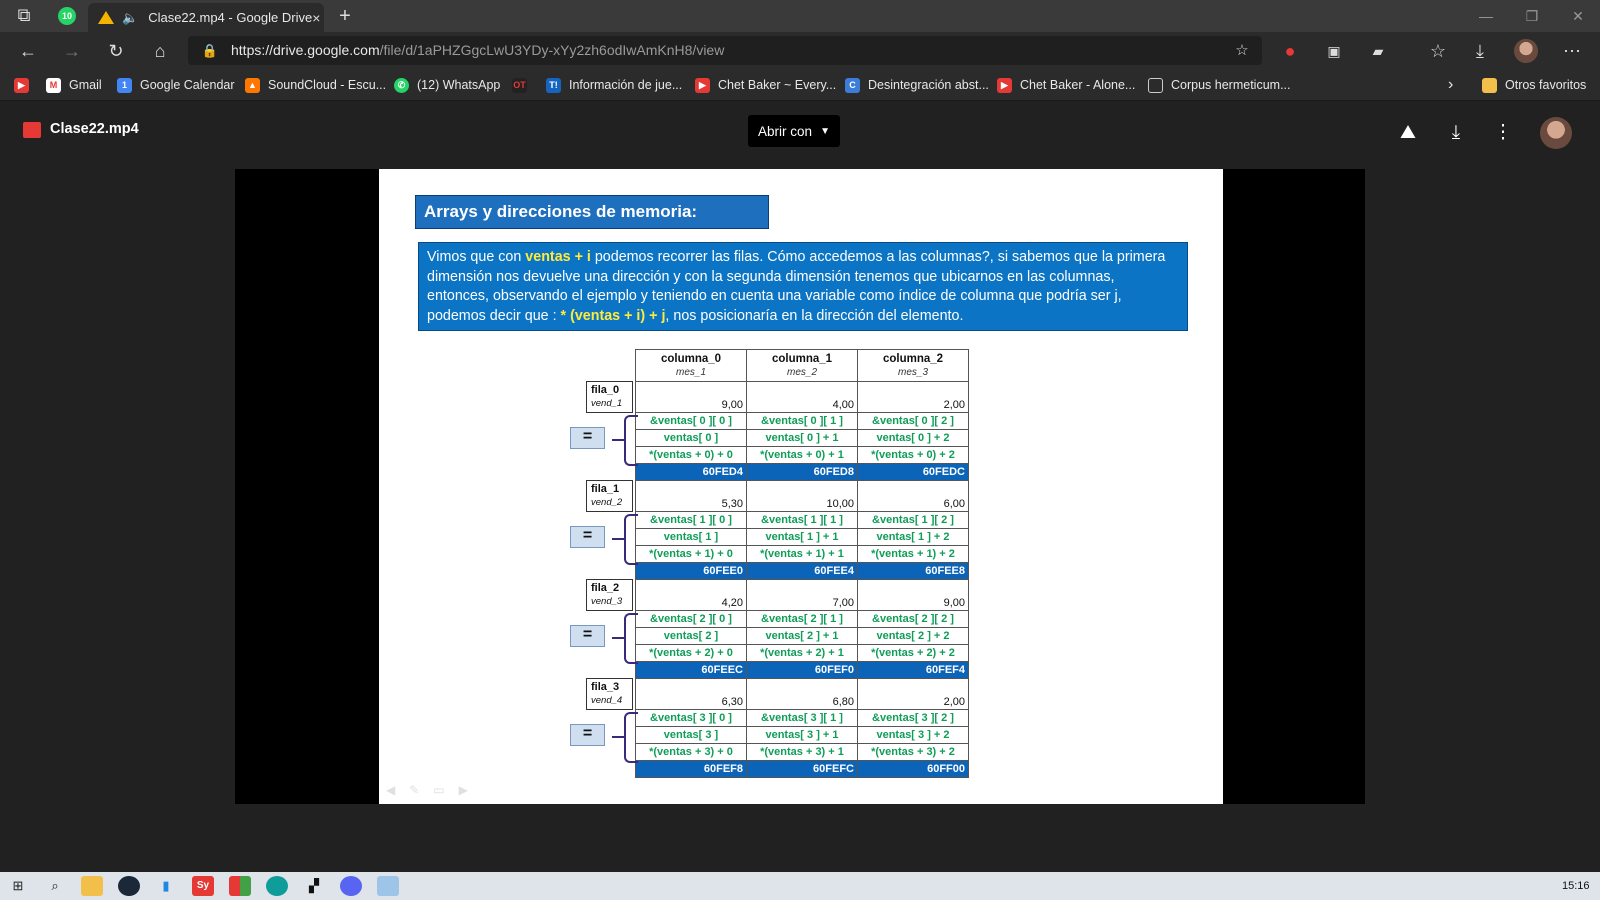 This screenshot has height=900, width=1600. Describe the element at coordinates (55, 886) in the screenshot. I see `search-icon: ⌕` at that location.